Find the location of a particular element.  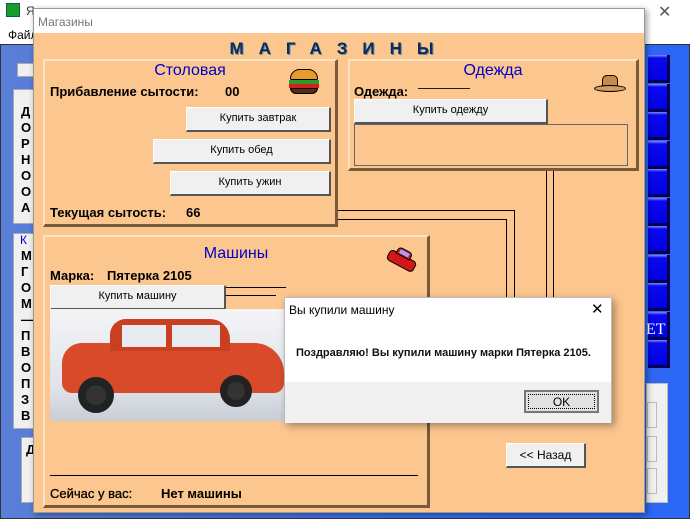

group-label: К is located at coordinates (23, 240).